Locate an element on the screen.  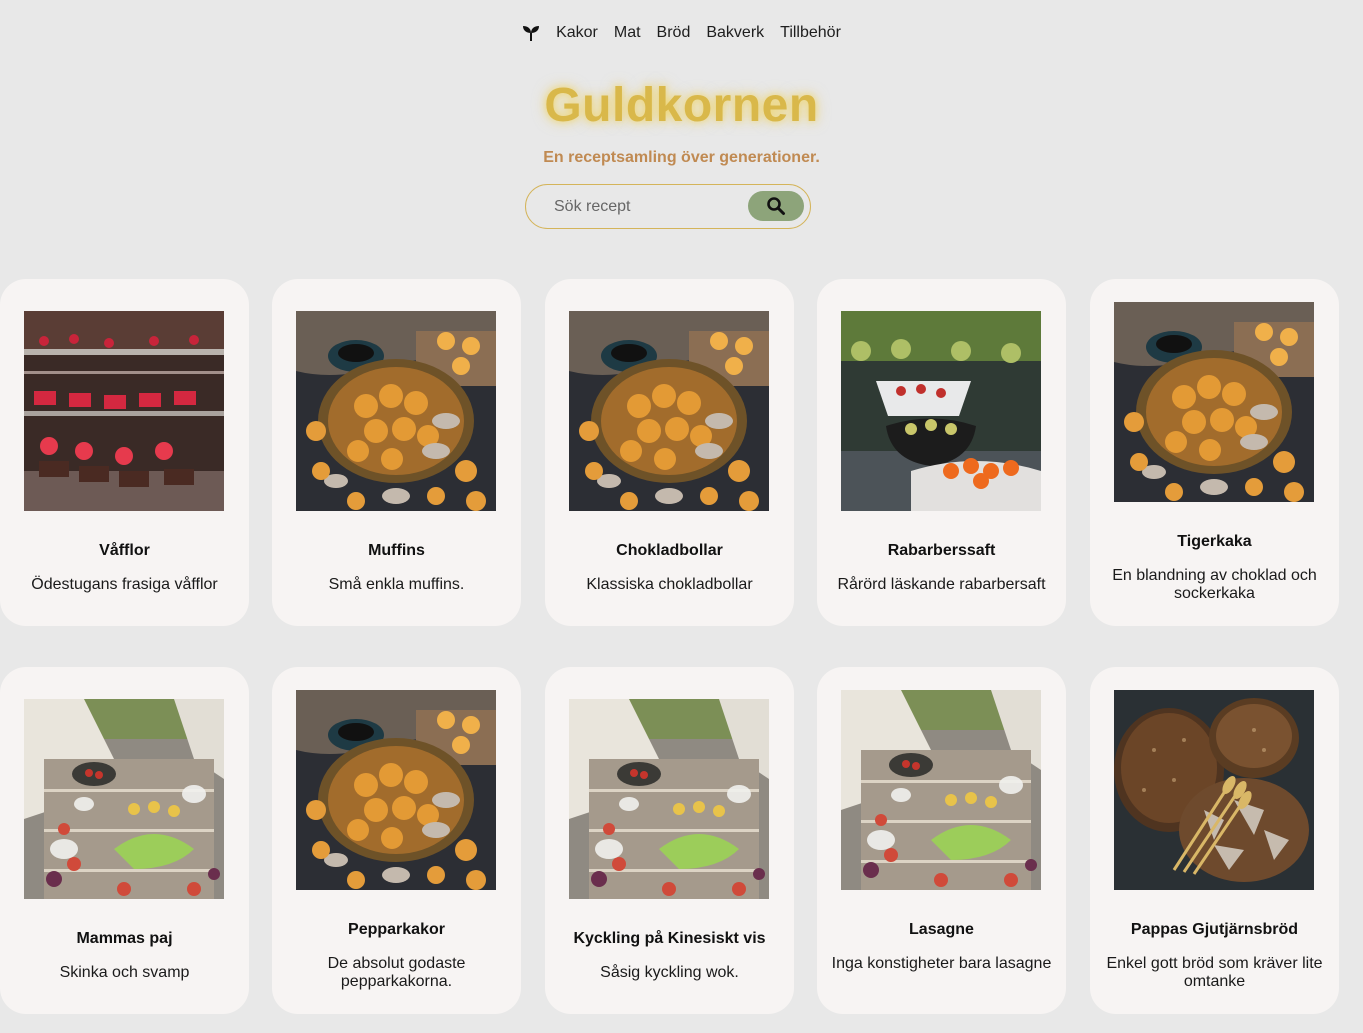
recipe-name: Chokladbollar is located at coordinates (669, 550).